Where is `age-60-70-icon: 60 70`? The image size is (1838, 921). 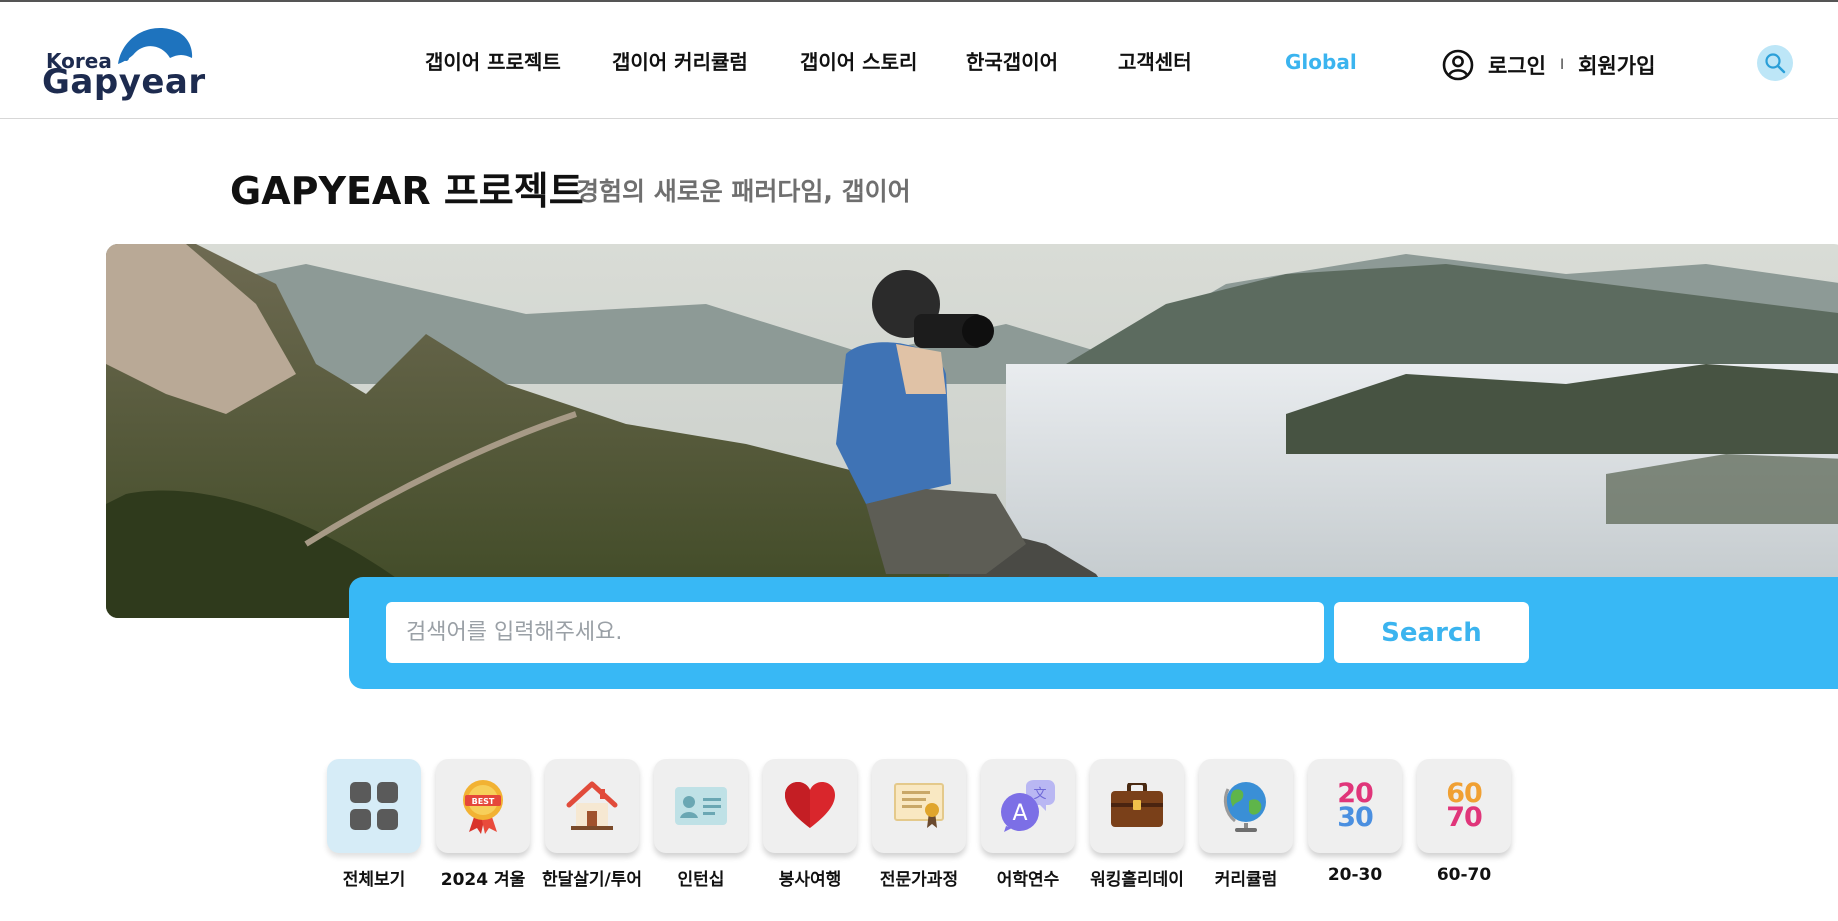
age-60-70-icon: 60 70 is located at coordinates (1464, 806).